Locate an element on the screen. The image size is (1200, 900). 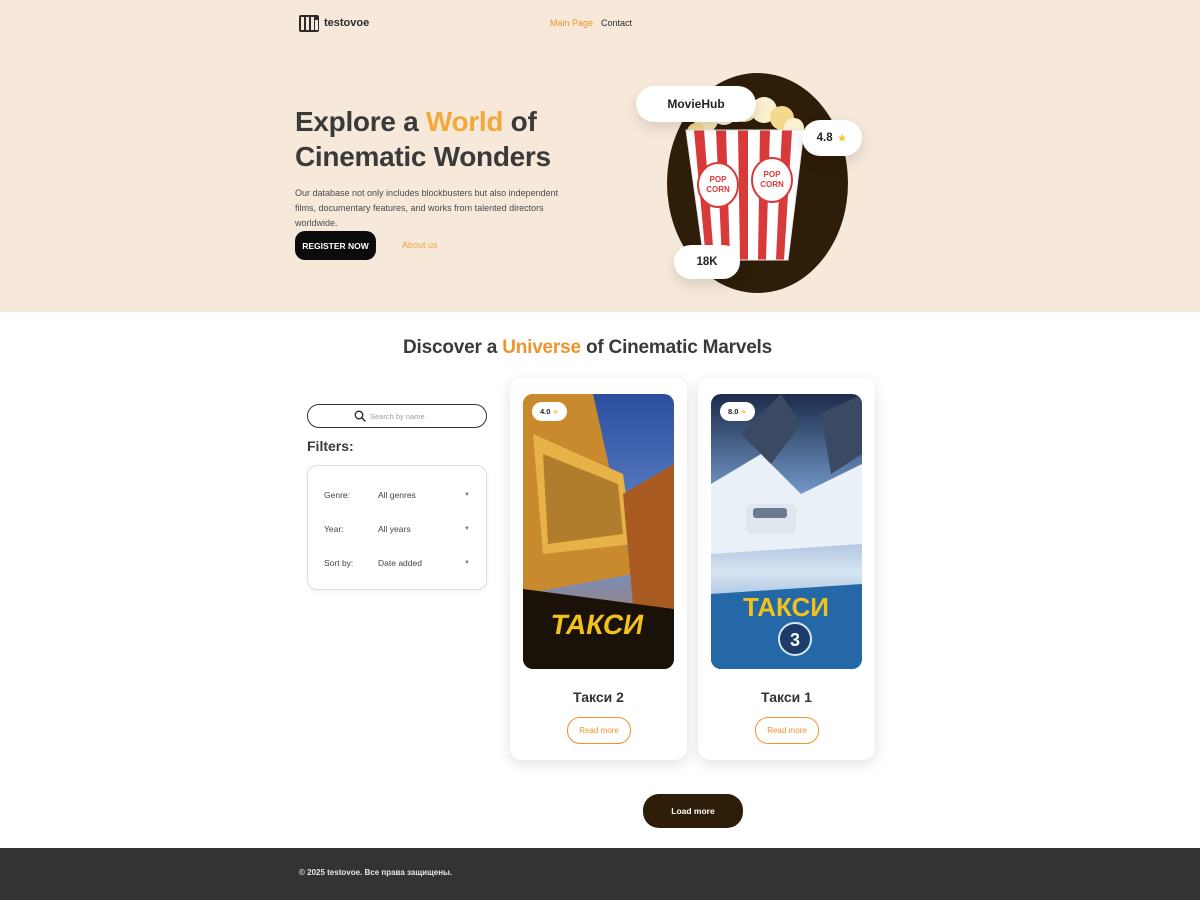
movie-title: Такси 2 is located at coordinates (598, 697).